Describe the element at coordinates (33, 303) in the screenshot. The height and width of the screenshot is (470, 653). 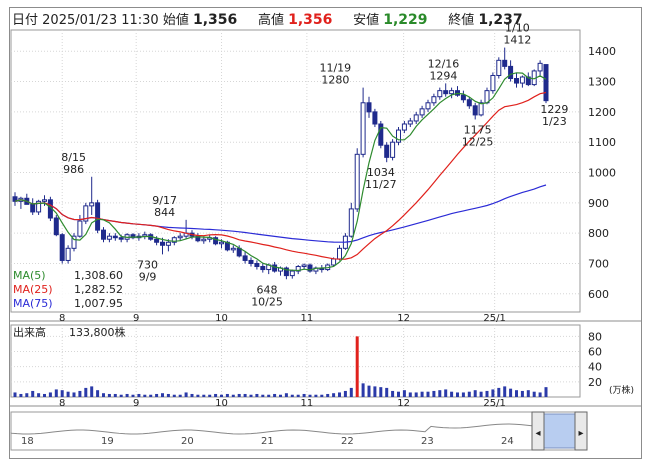
I see `ma-legend-label: MA(75)` at that location.